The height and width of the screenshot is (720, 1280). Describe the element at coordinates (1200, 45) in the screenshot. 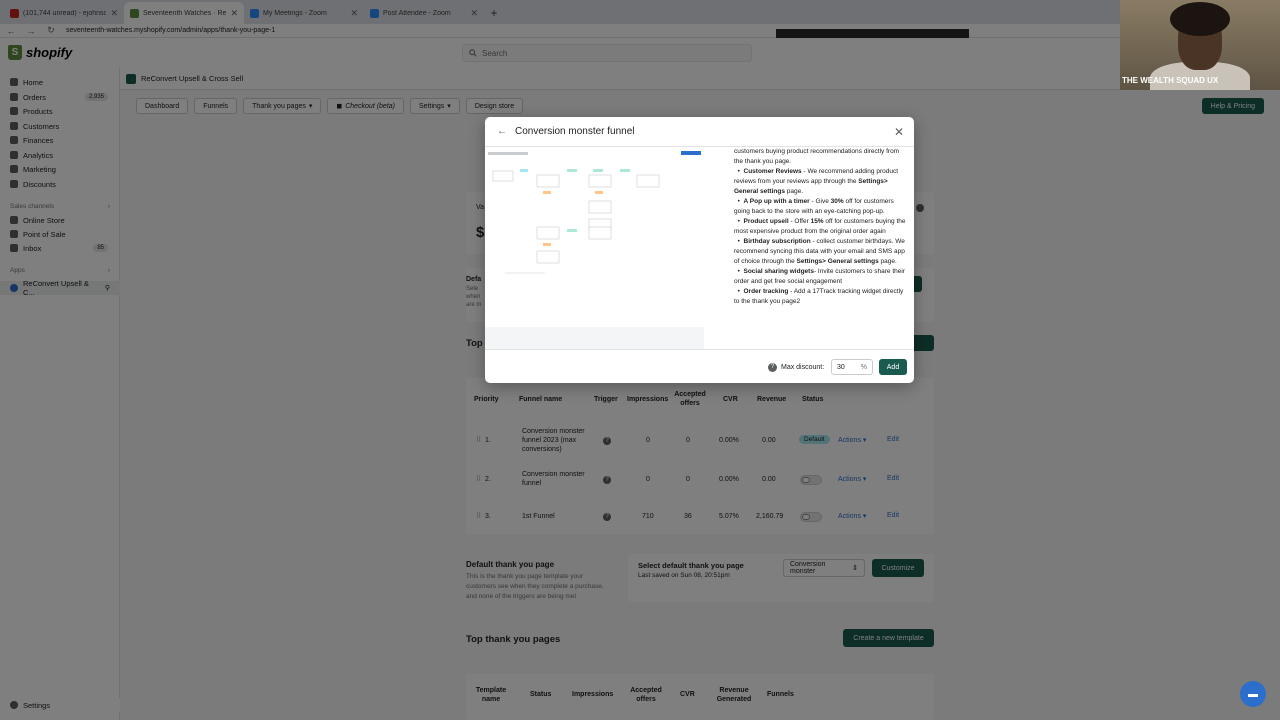

I see `webcam-feed: THE WEALTH SQUAD UX` at that location.